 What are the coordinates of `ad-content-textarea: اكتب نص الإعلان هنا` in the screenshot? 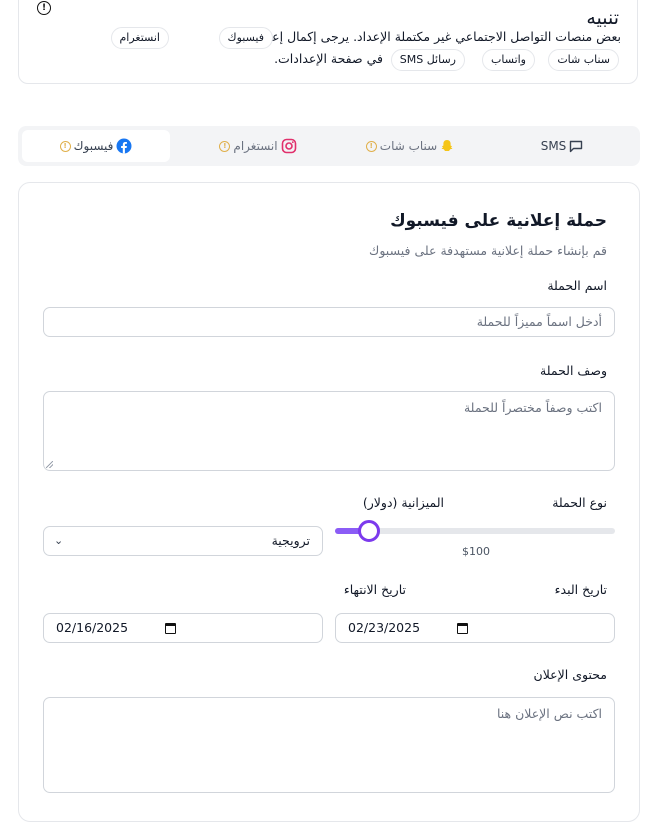 It's located at (329, 745).